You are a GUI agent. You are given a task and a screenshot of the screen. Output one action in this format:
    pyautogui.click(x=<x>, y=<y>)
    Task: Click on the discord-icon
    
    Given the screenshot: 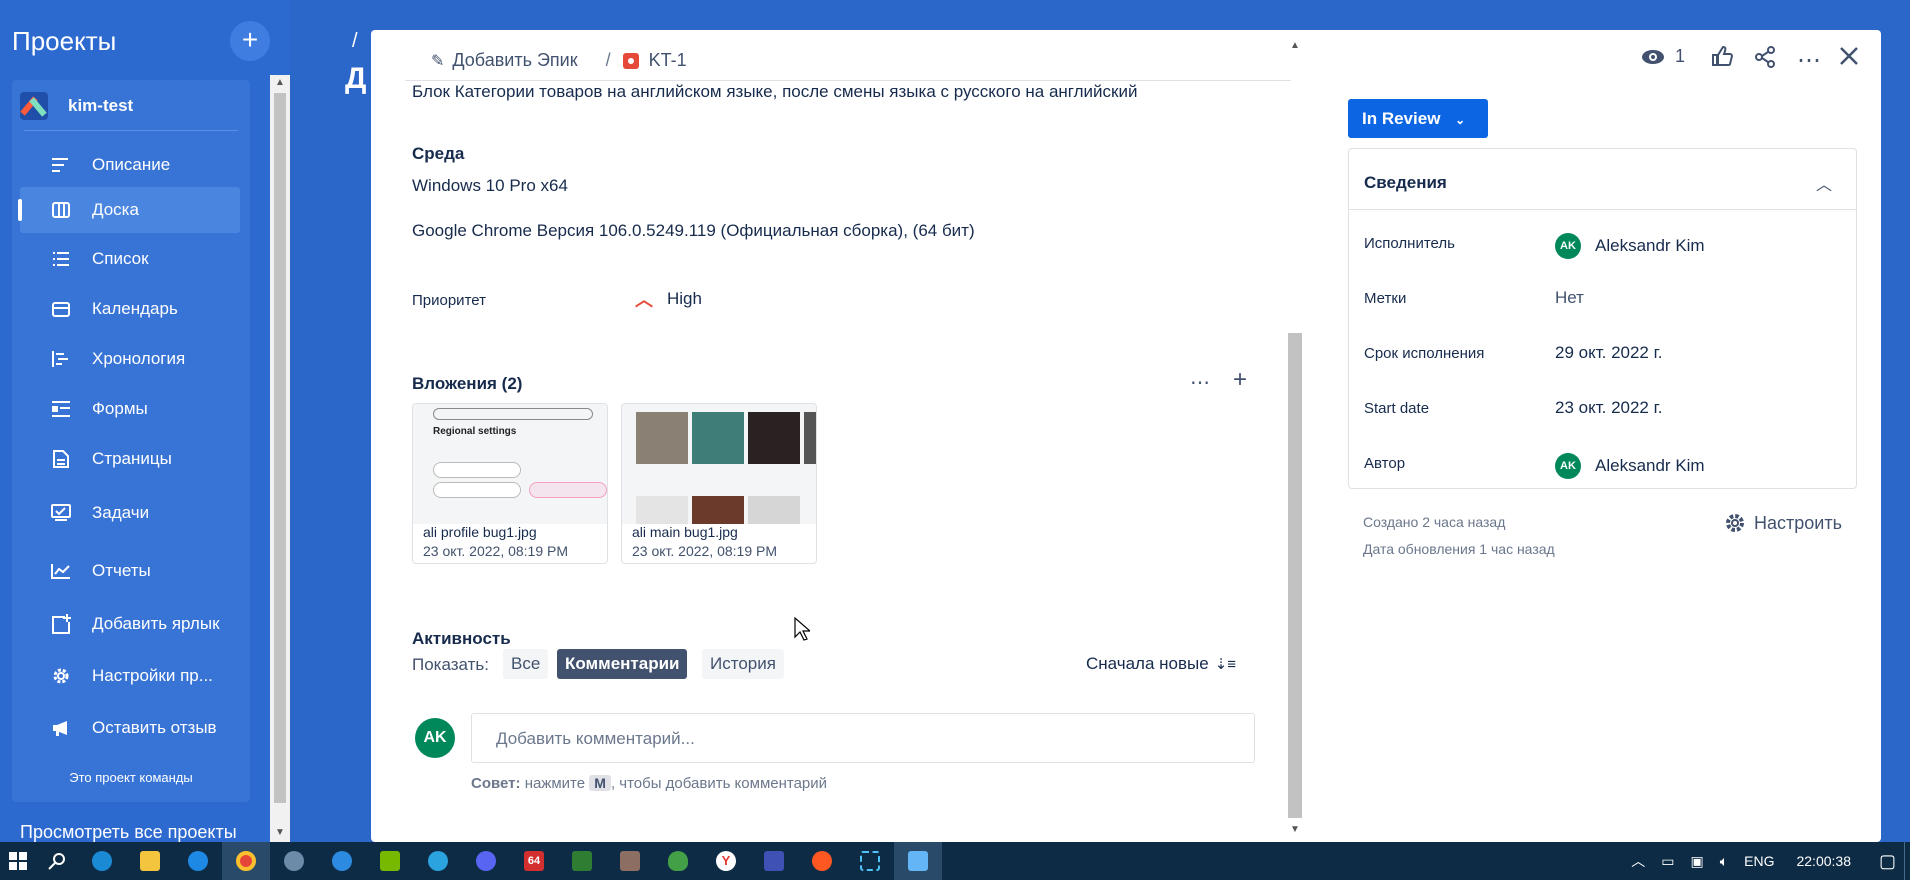 What is the action you would take?
    pyautogui.click(x=486, y=861)
    